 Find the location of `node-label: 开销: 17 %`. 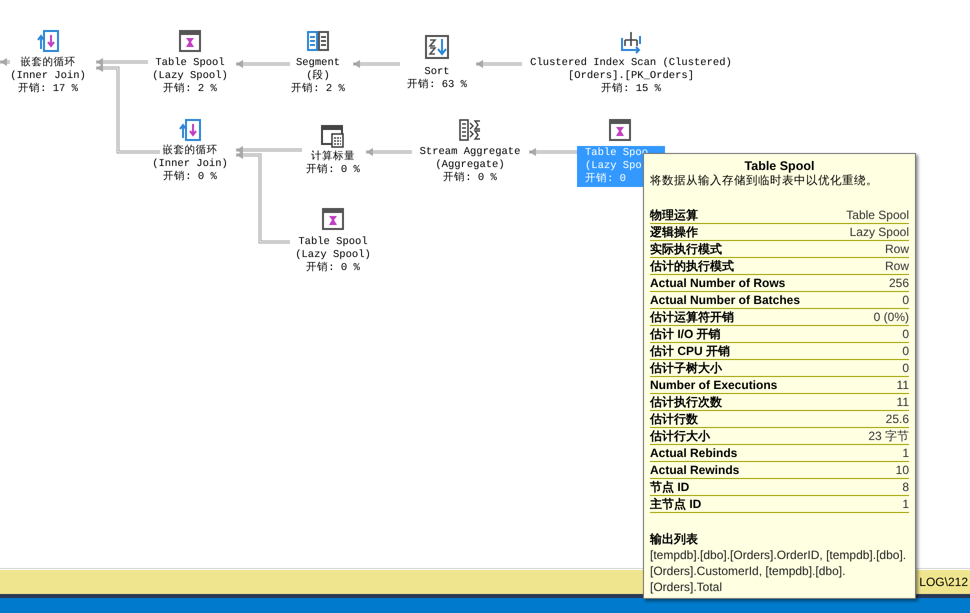

node-label: 开销: 17 % is located at coordinates (48, 89).